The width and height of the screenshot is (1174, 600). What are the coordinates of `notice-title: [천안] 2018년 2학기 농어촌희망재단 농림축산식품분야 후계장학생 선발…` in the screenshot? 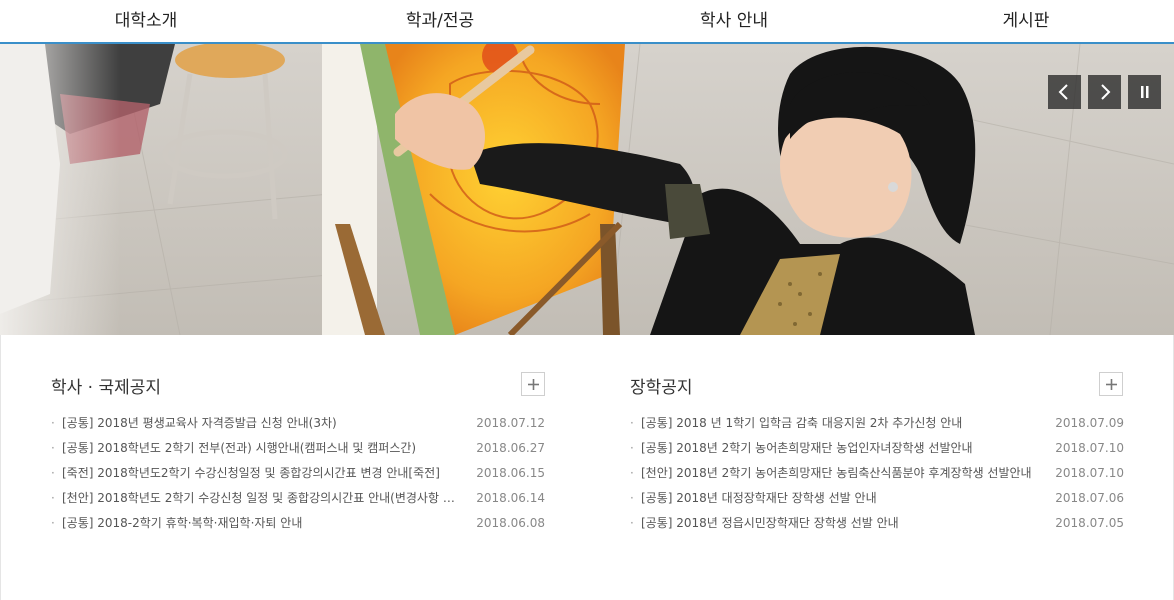 It's located at (838, 473).